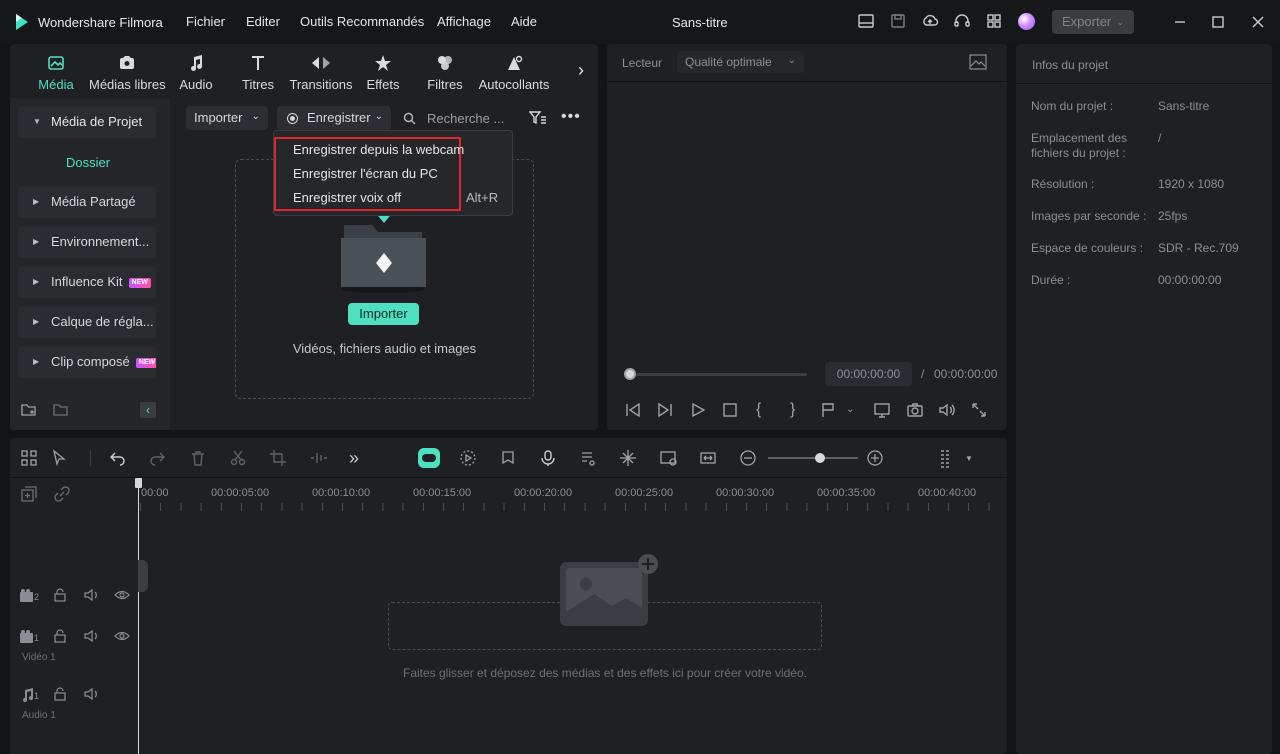 The image size is (1280, 754). What do you see at coordinates (29, 410) in the screenshot?
I see `new-folder-icon` at bounding box center [29, 410].